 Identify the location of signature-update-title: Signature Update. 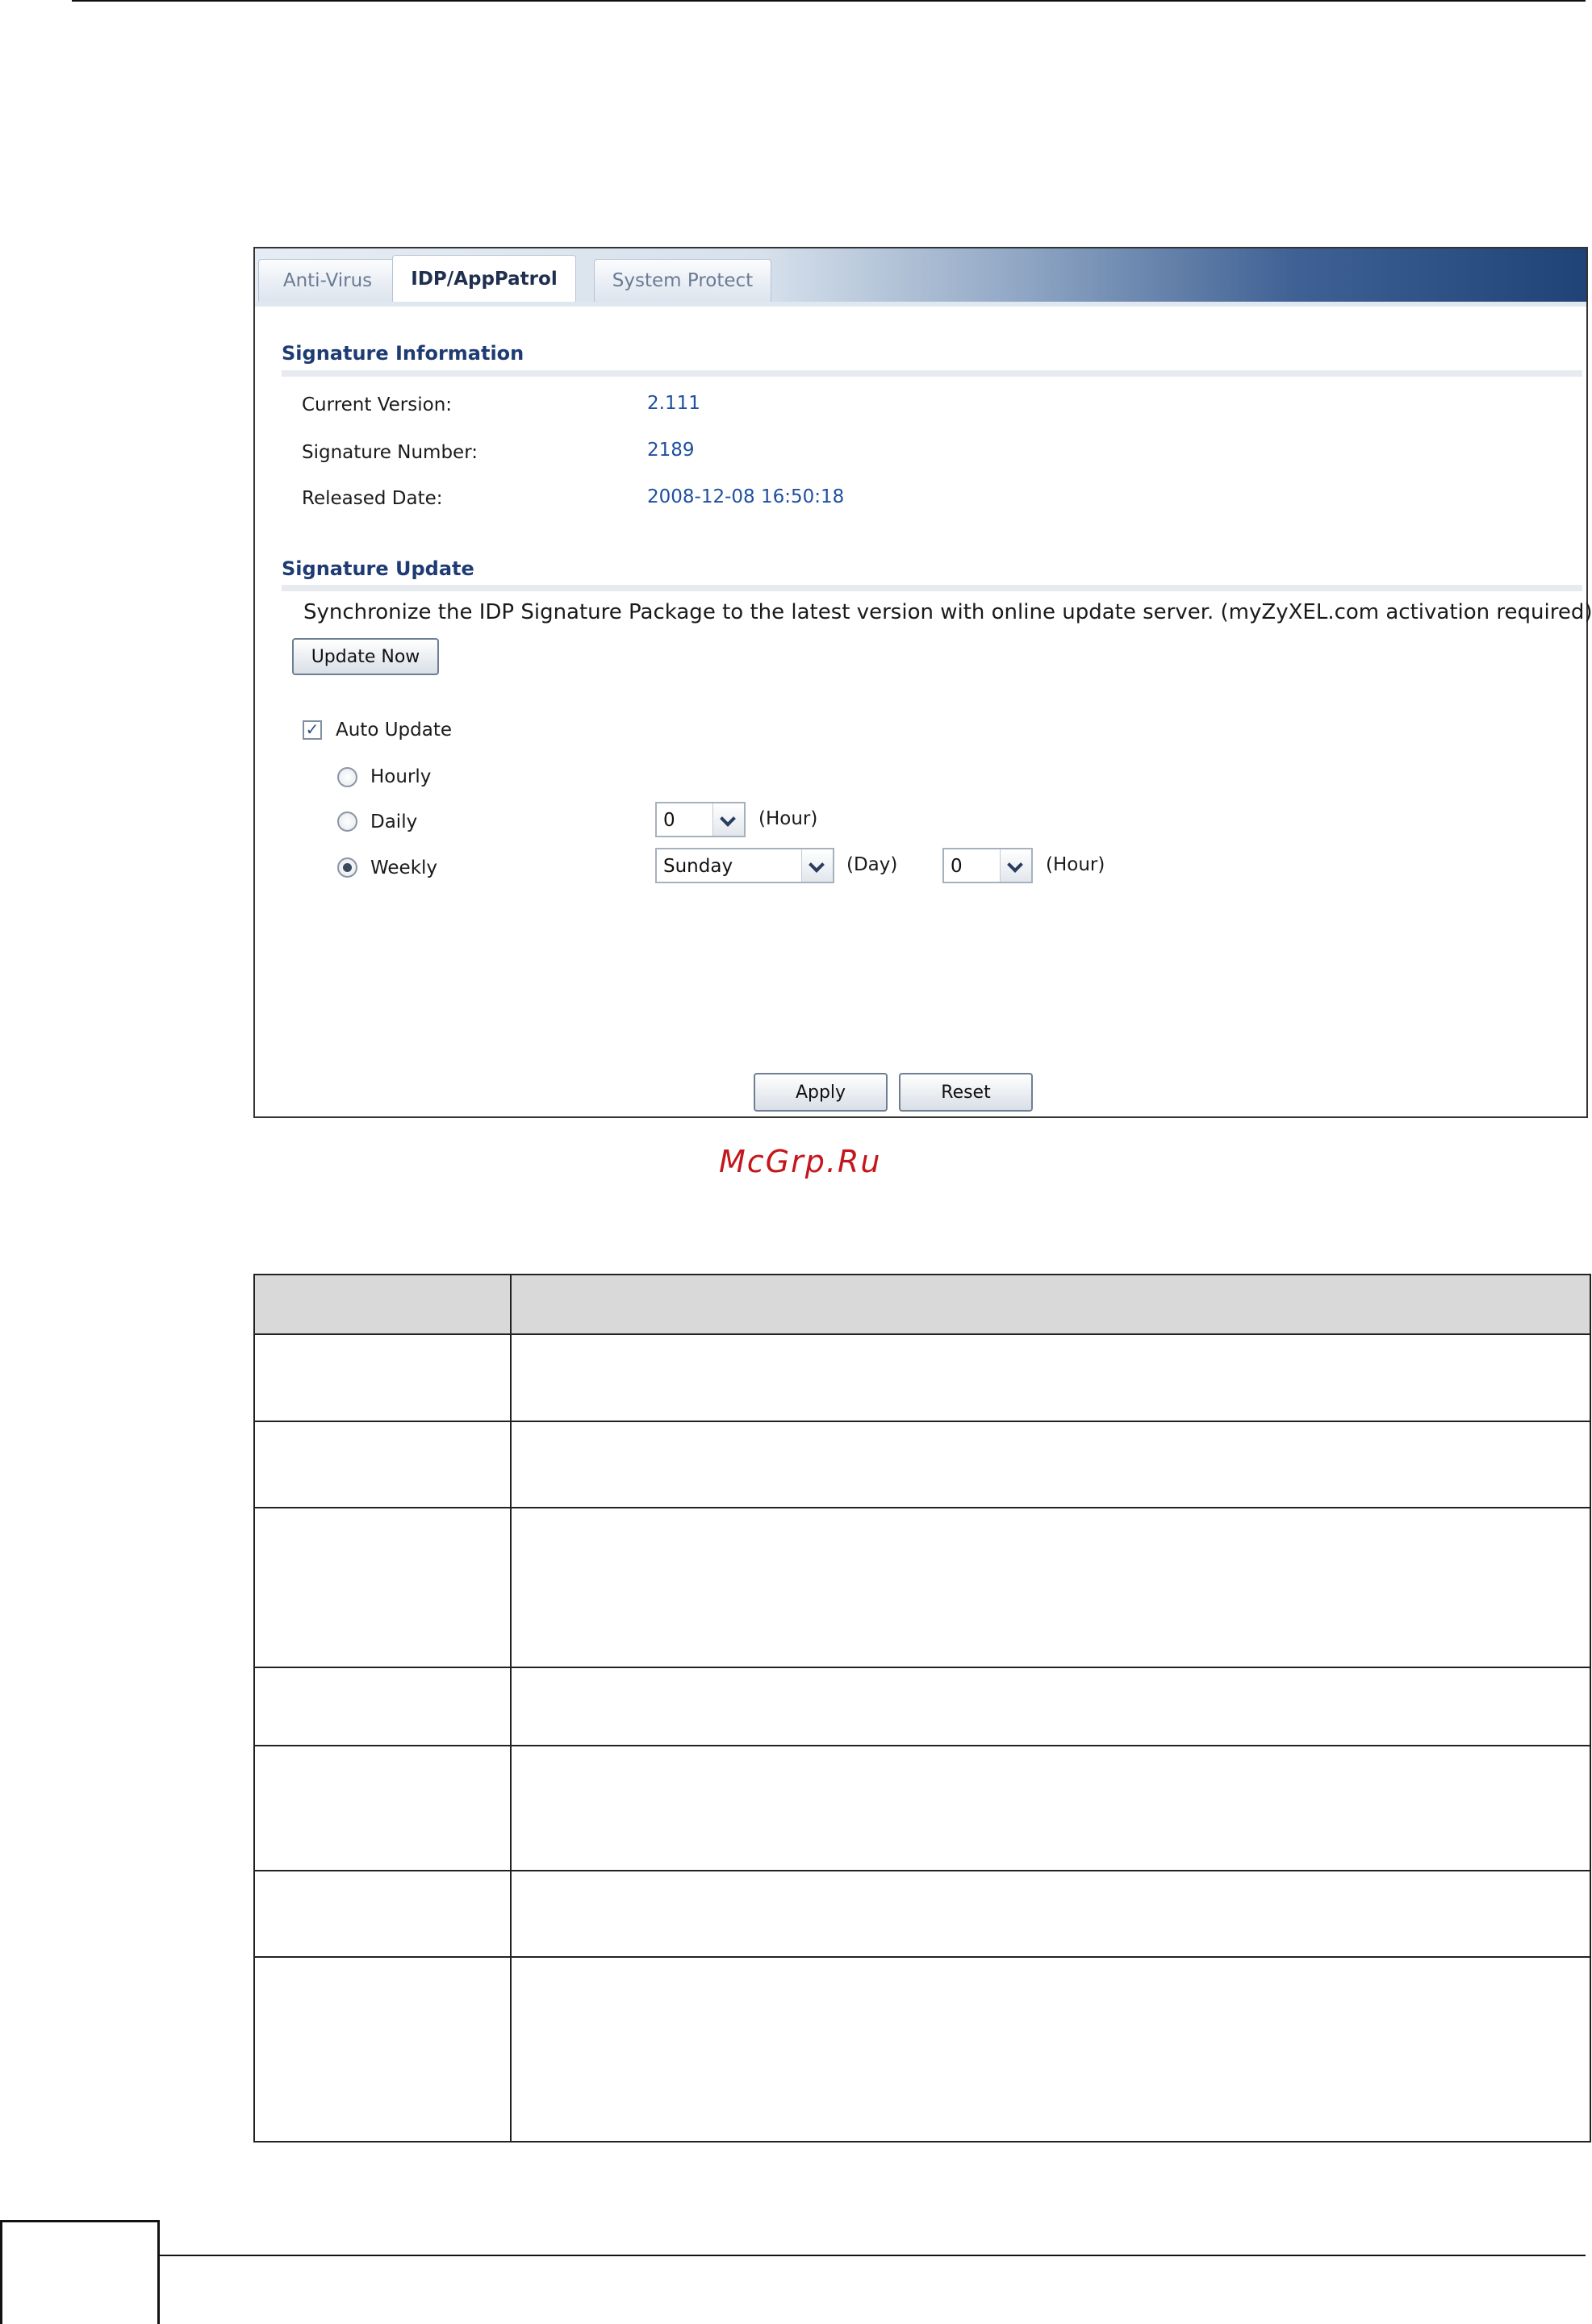
(378, 568).